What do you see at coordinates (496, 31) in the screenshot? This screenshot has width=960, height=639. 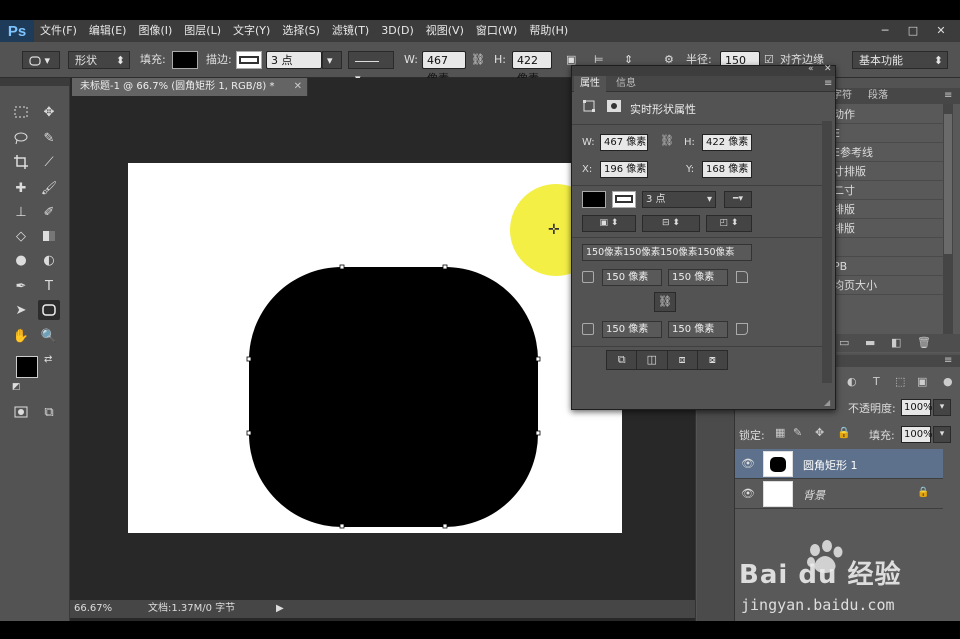 I see `menu-window: 窗口(W)` at bounding box center [496, 31].